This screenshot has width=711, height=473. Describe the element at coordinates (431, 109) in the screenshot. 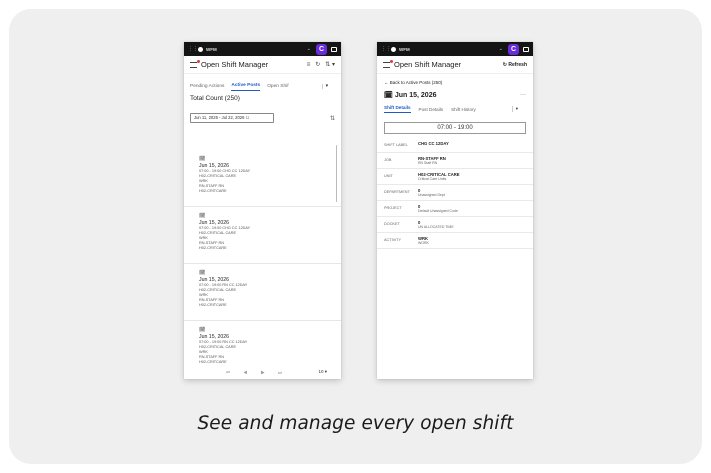

I see `tab-post-details: Post Details` at that location.